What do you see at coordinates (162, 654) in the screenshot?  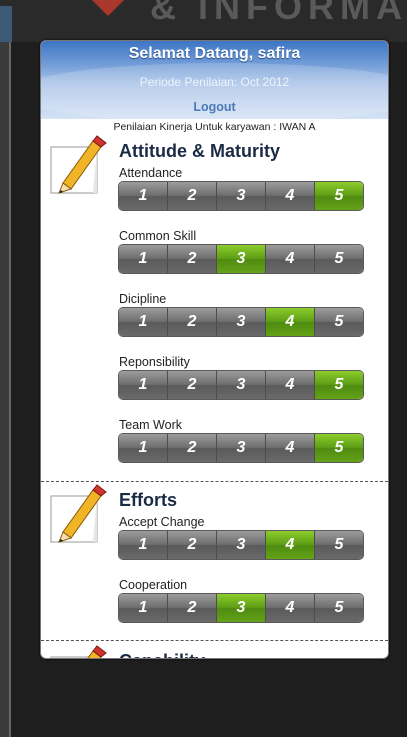 I see `section-title: Capability` at bounding box center [162, 654].